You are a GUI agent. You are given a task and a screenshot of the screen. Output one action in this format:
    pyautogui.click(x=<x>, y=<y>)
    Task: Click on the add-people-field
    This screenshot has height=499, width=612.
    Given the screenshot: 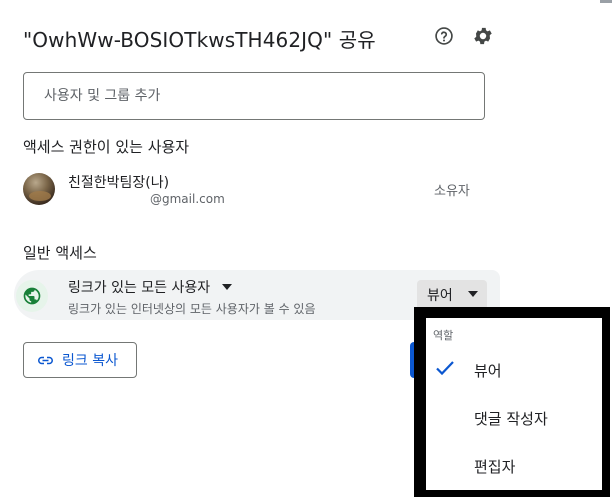 What is the action you would take?
    pyautogui.click(x=254, y=96)
    